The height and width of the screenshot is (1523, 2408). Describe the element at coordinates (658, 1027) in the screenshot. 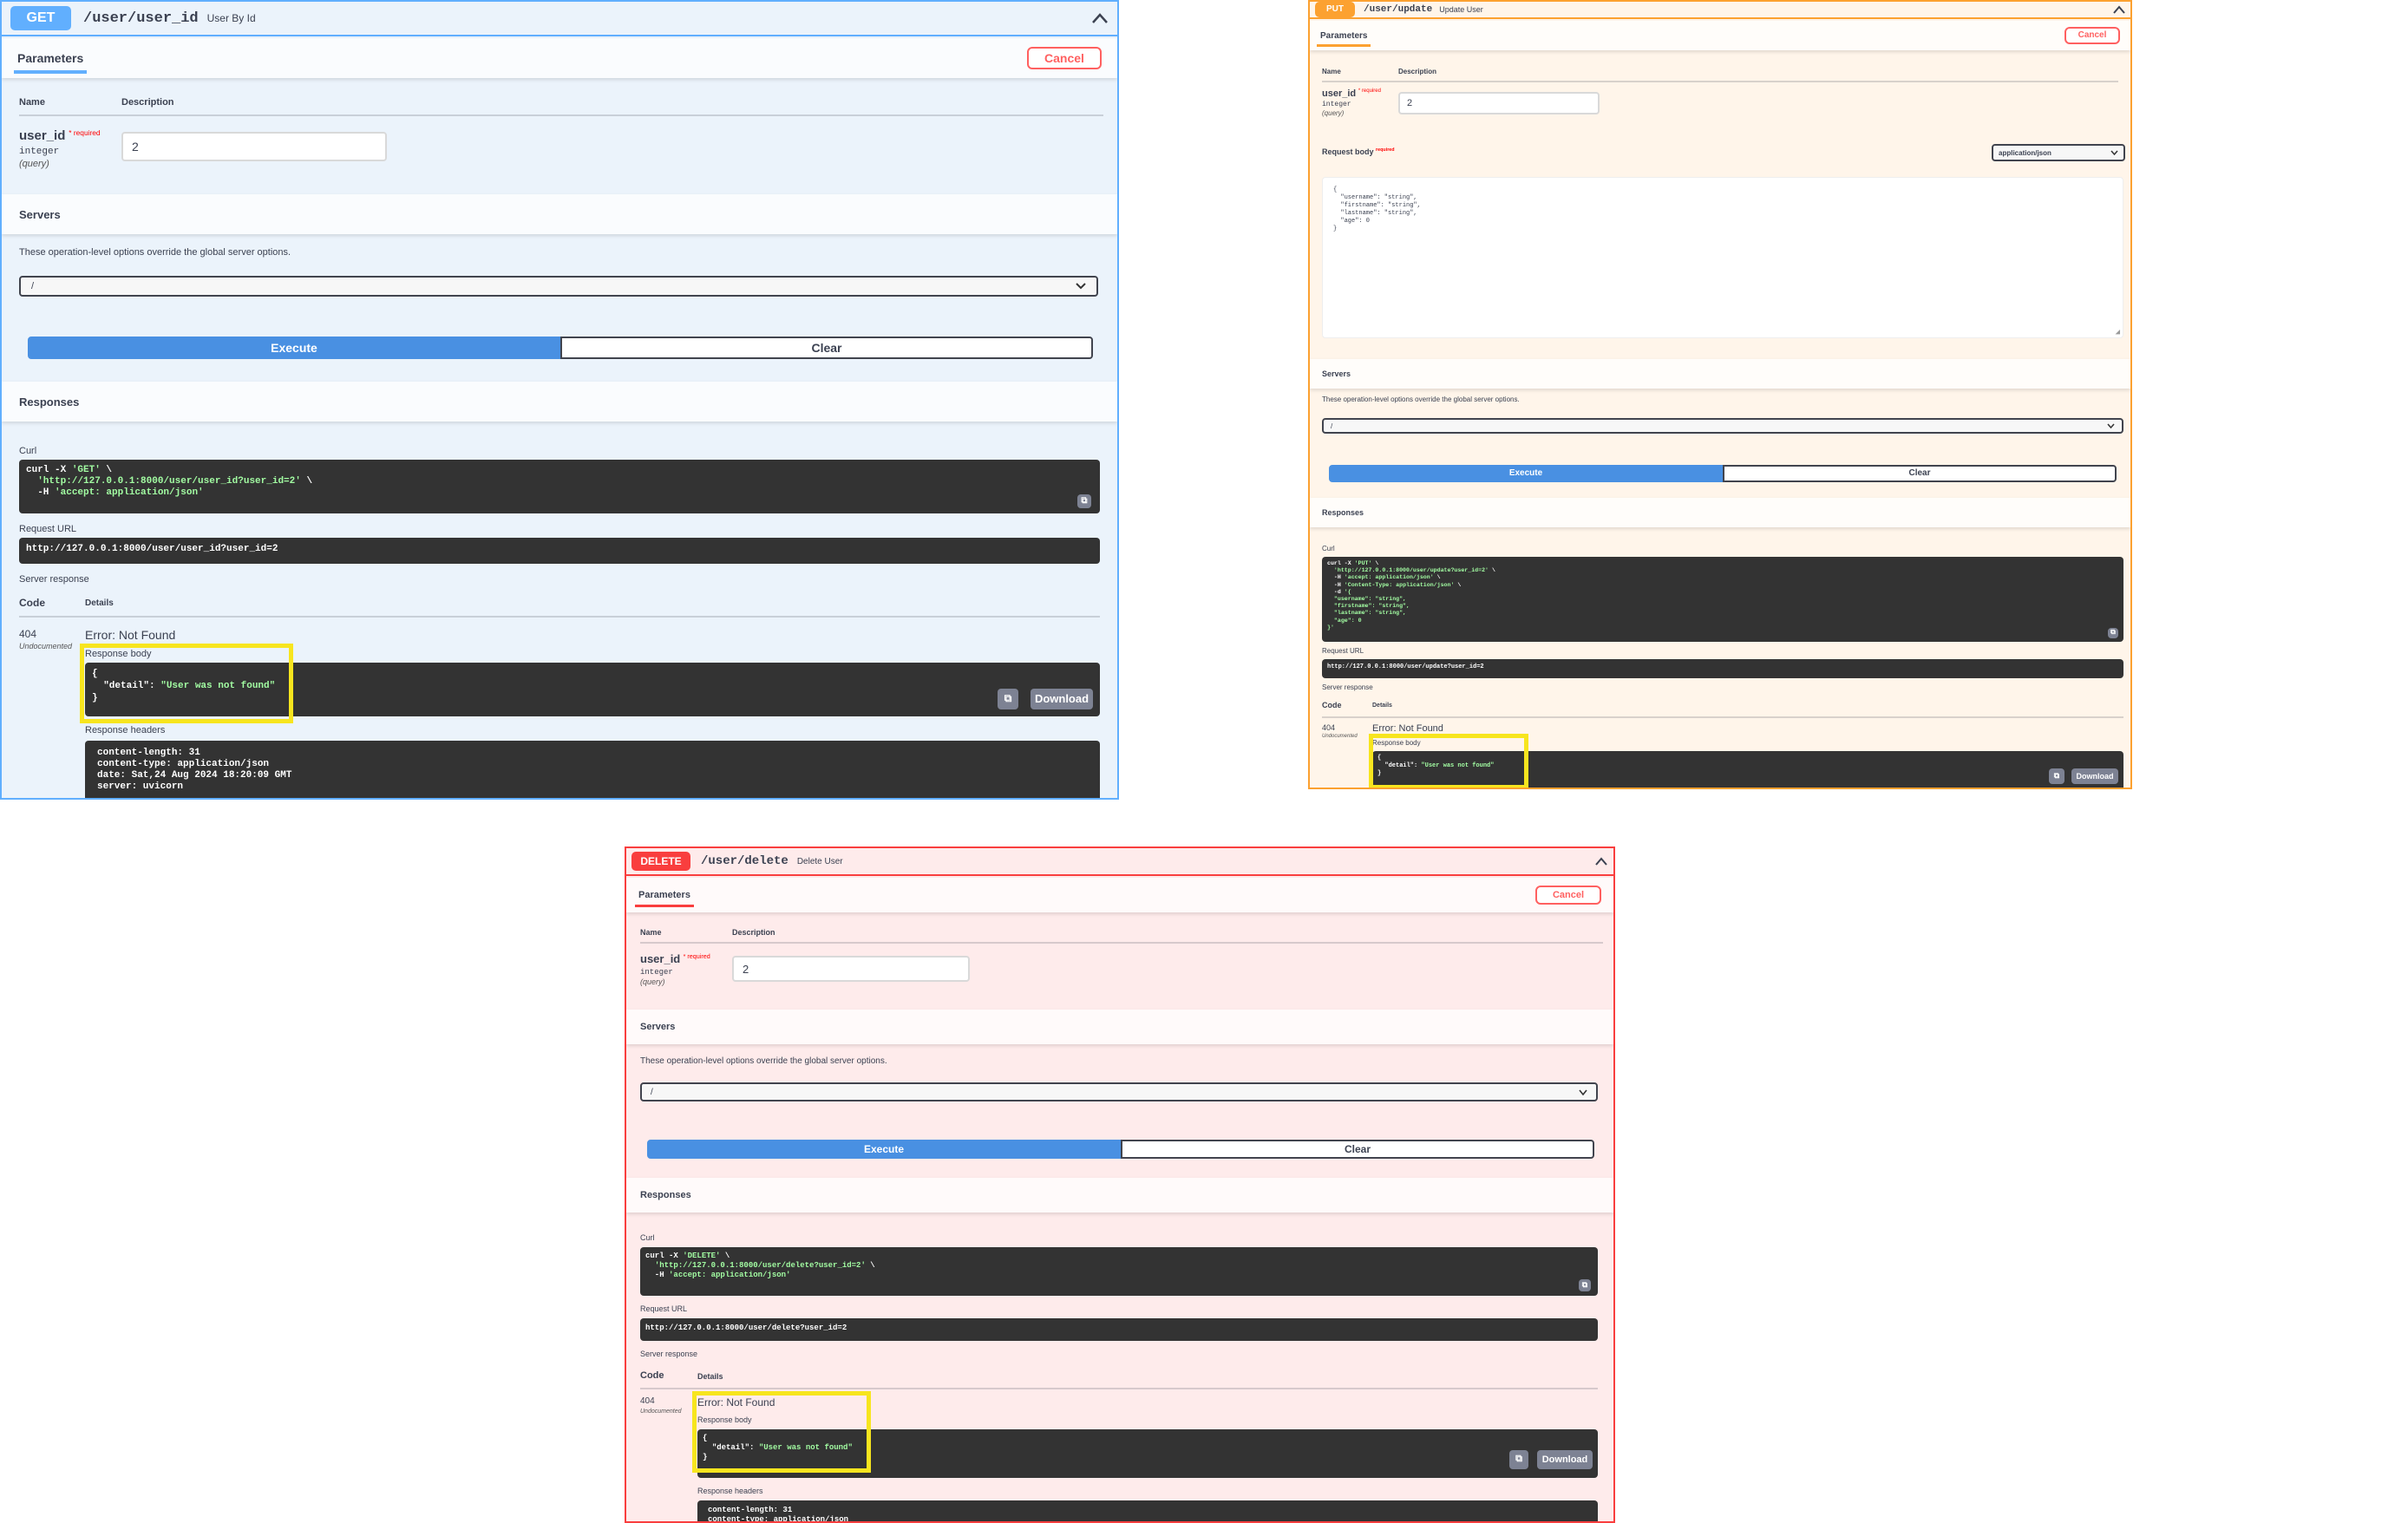

I see `servers-title: Servers` at that location.